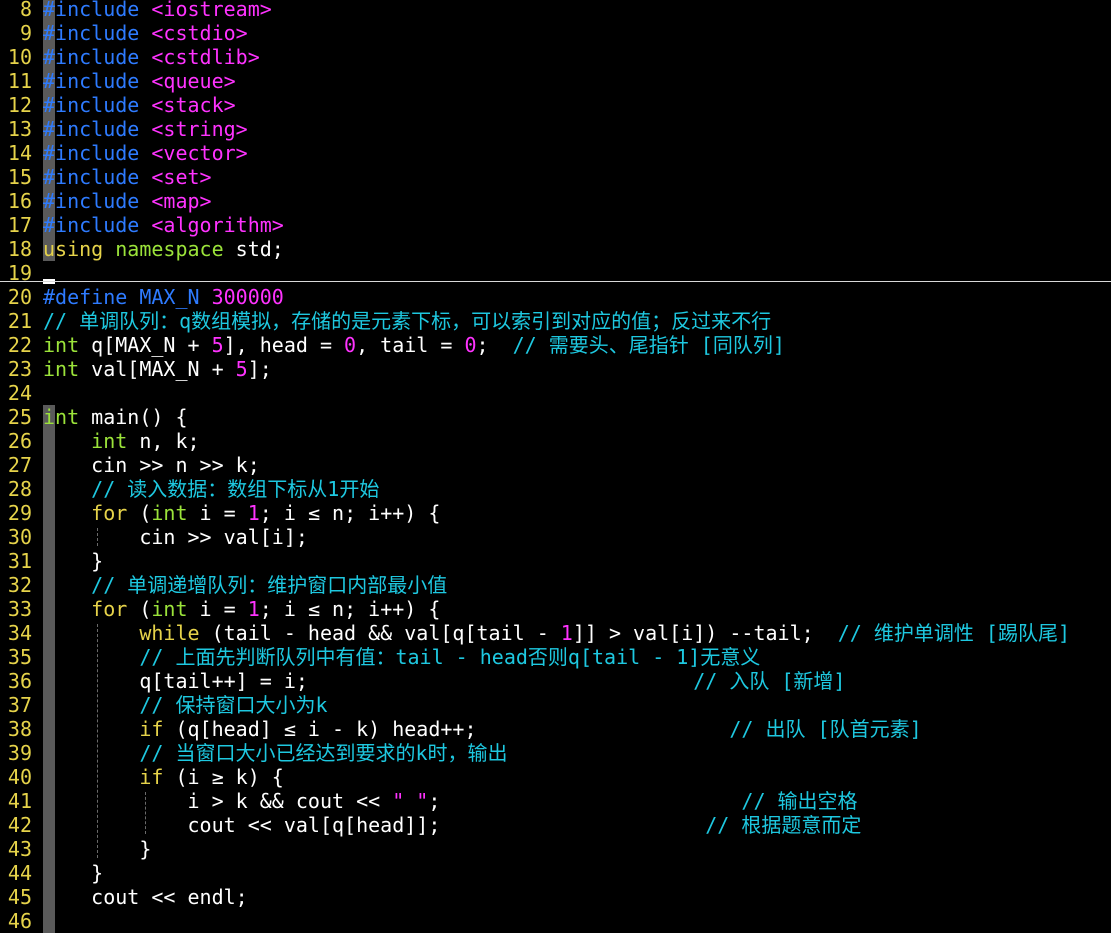 The image size is (1111, 933). Describe the element at coordinates (19, 297) in the screenshot. I see `line-number: 20` at that location.